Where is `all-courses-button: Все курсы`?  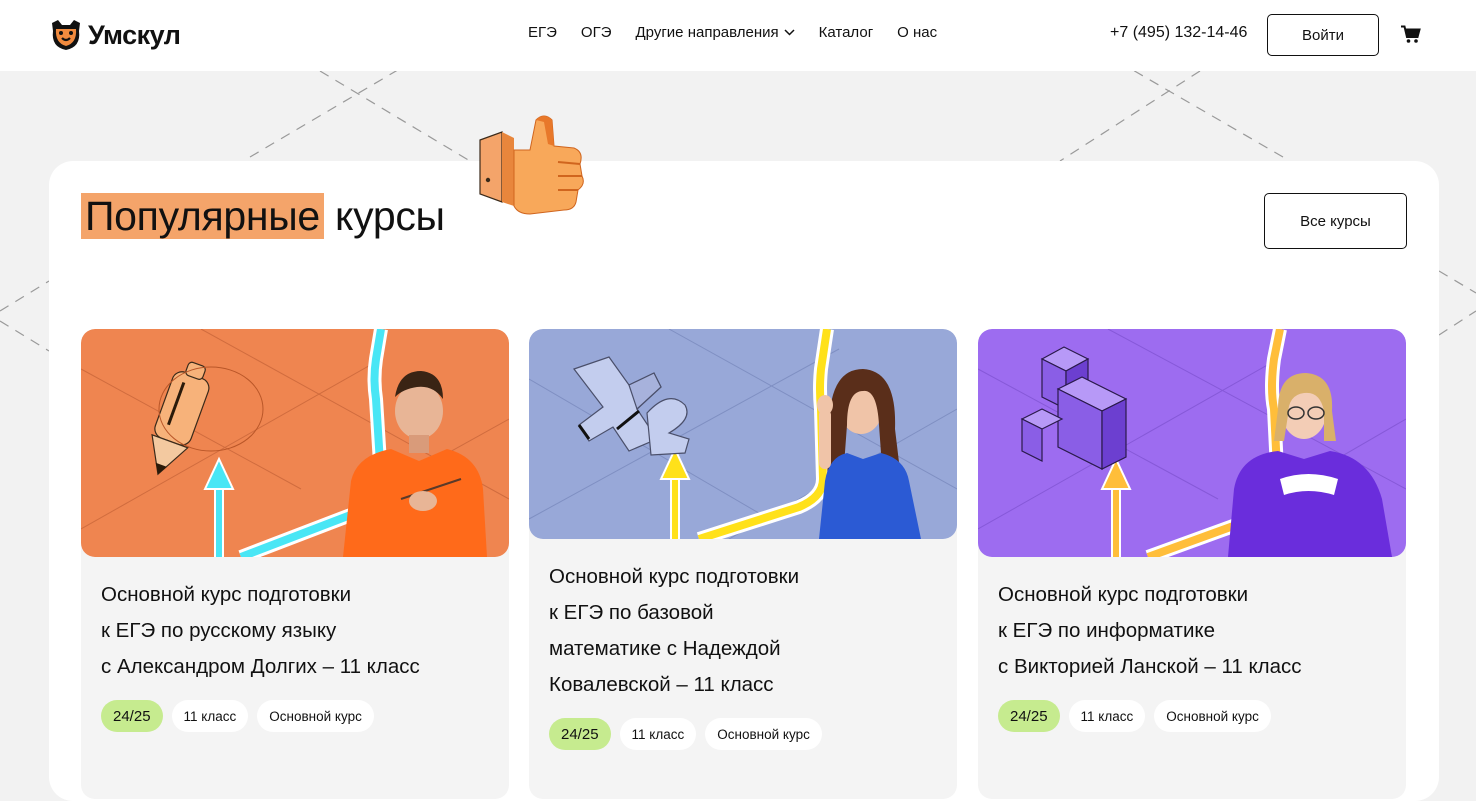
all-courses-button: Все курсы is located at coordinates (1335, 221).